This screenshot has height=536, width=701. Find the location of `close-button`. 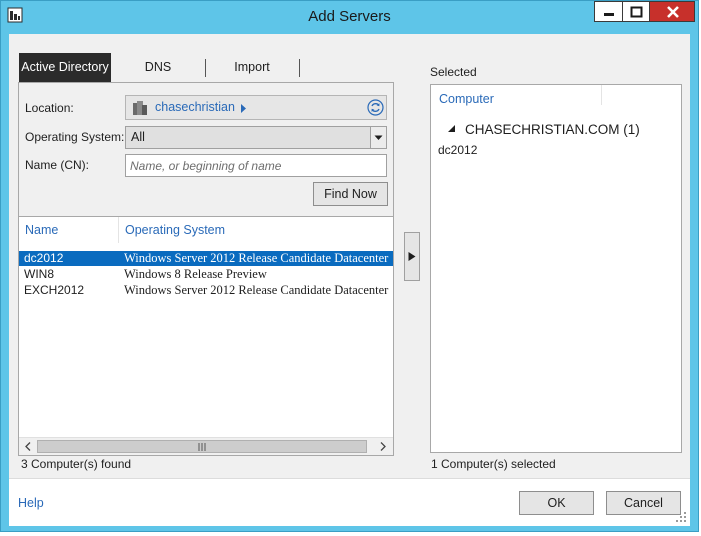

close-button is located at coordinates (672, 11).